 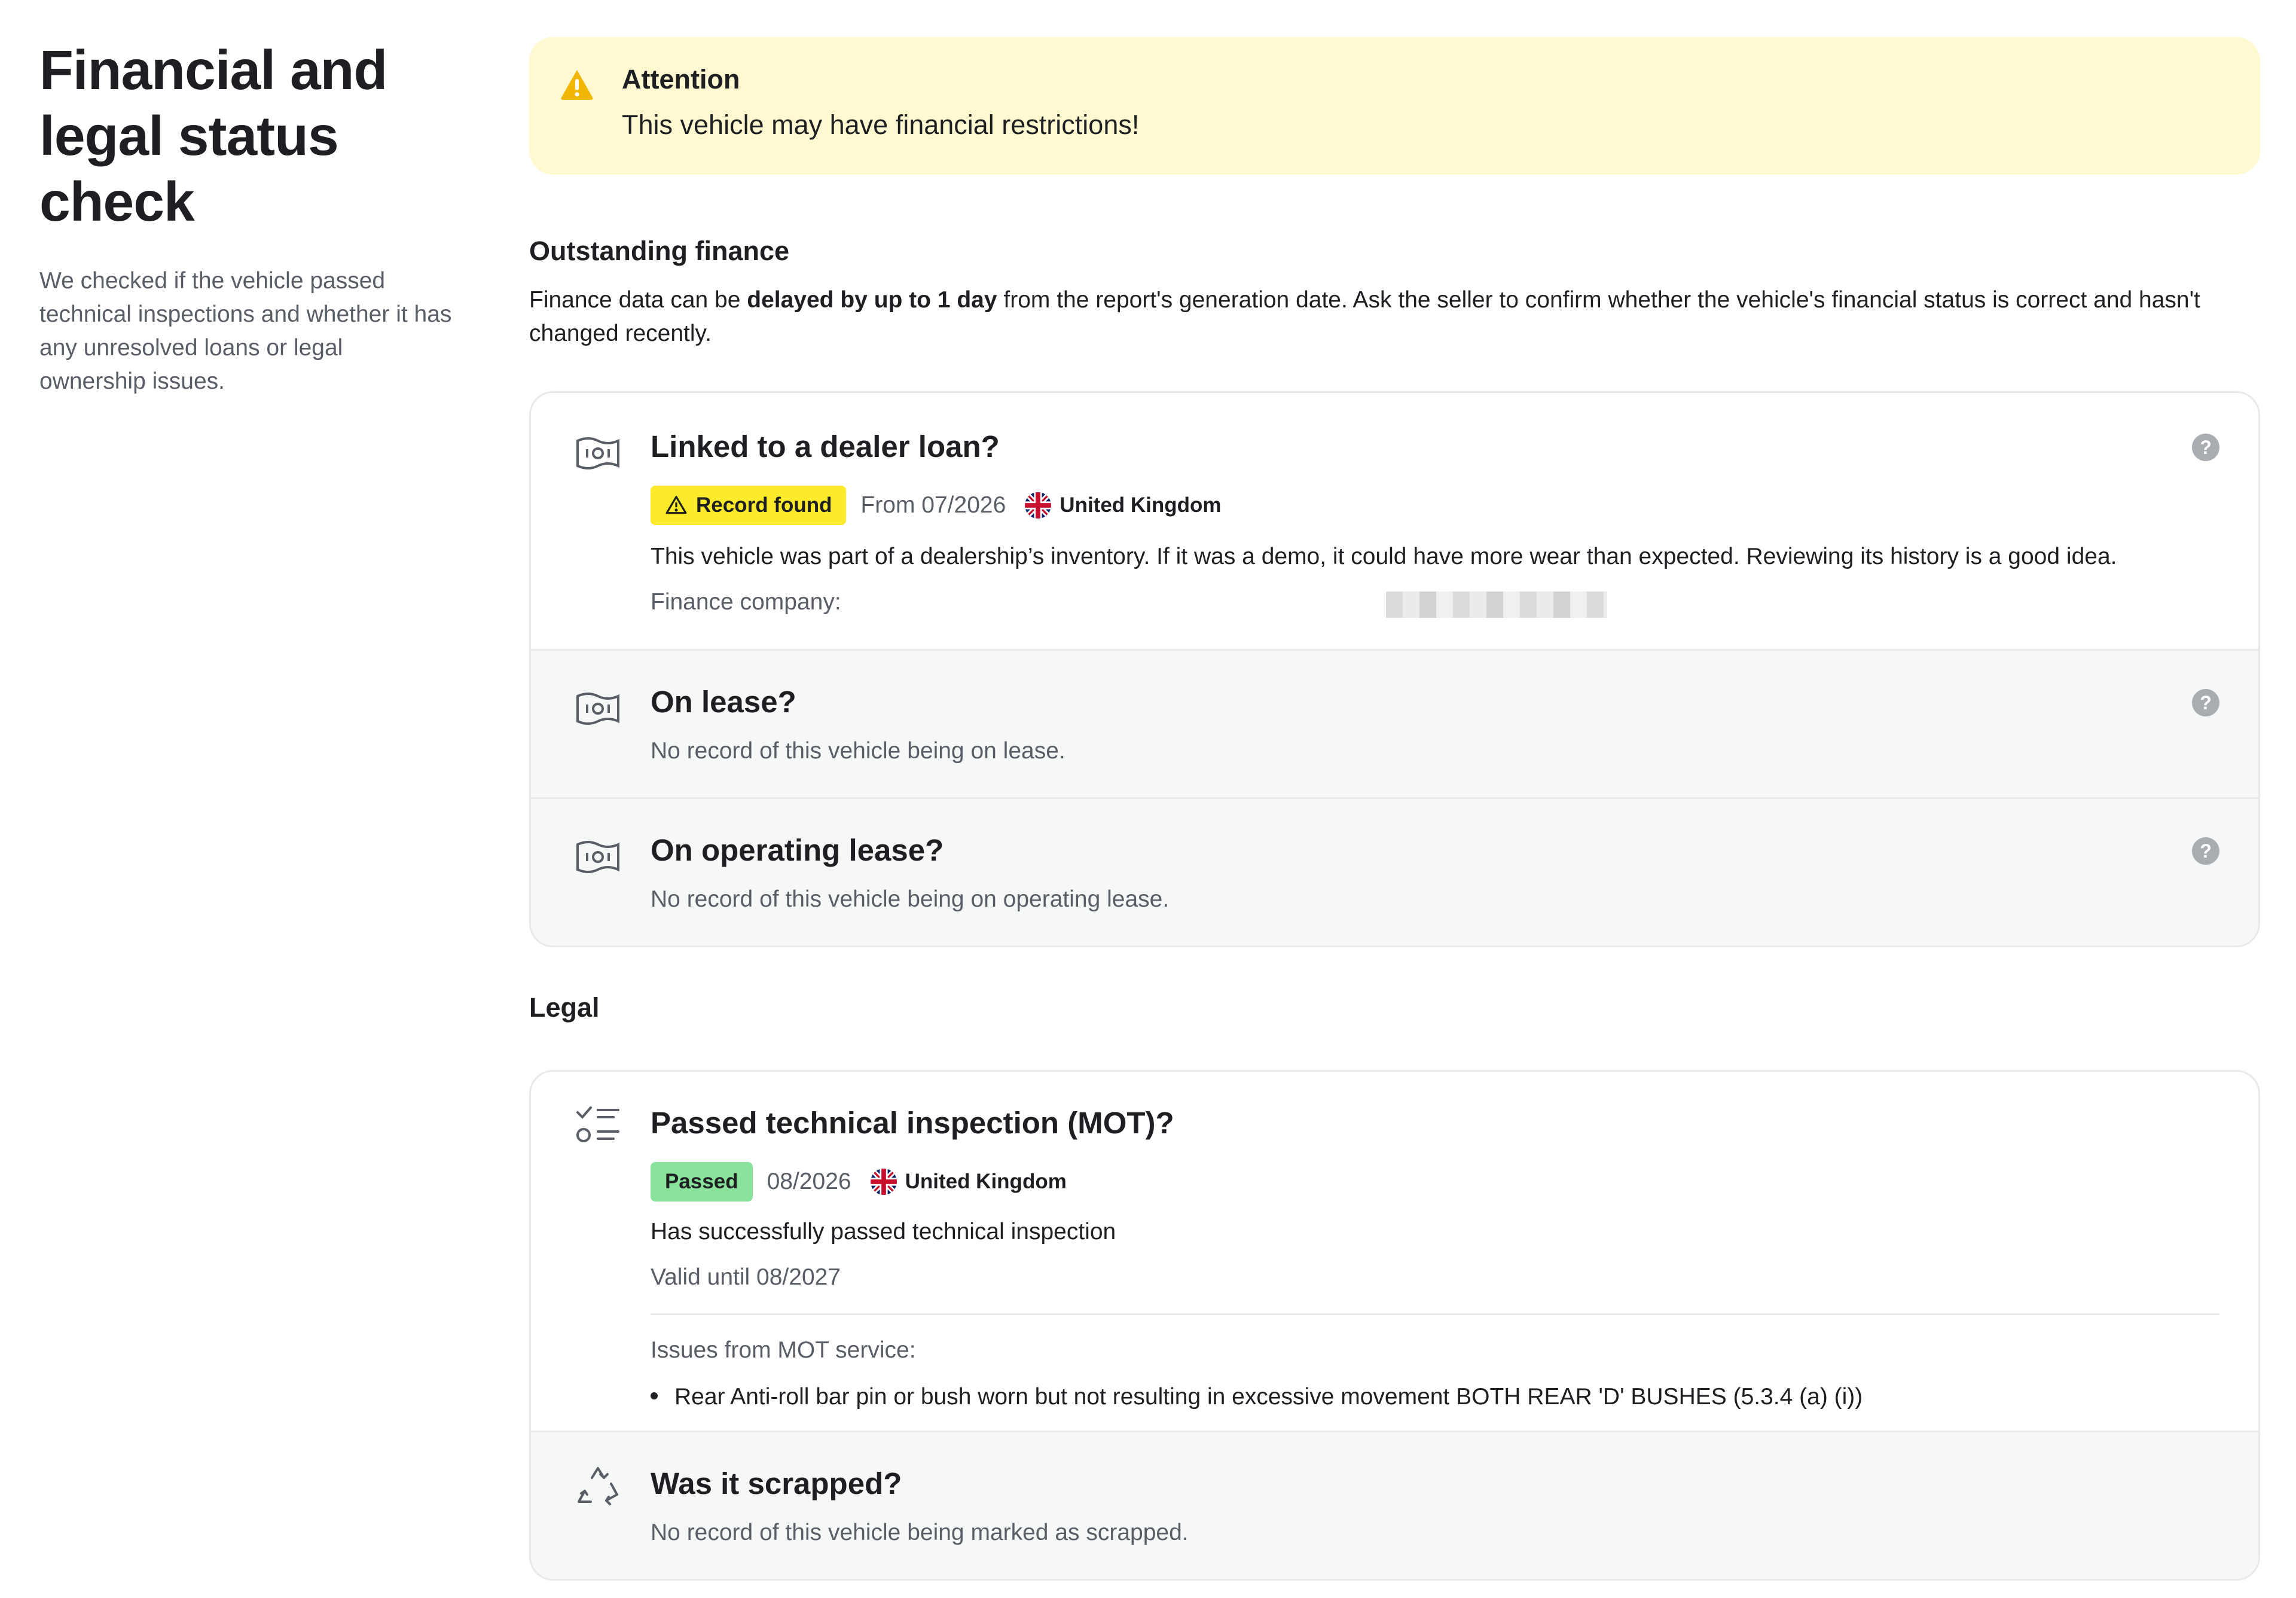 I want to click on warning-icon, so click(x=577, y=85).